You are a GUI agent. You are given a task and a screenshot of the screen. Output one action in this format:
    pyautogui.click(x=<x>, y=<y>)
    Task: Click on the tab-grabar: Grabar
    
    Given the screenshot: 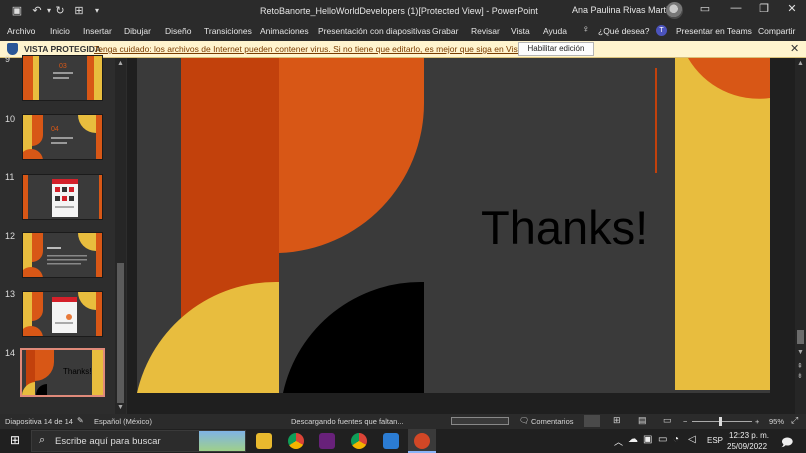 What is the action you would take?
    pyautogui.click(x=445, y=31)
    